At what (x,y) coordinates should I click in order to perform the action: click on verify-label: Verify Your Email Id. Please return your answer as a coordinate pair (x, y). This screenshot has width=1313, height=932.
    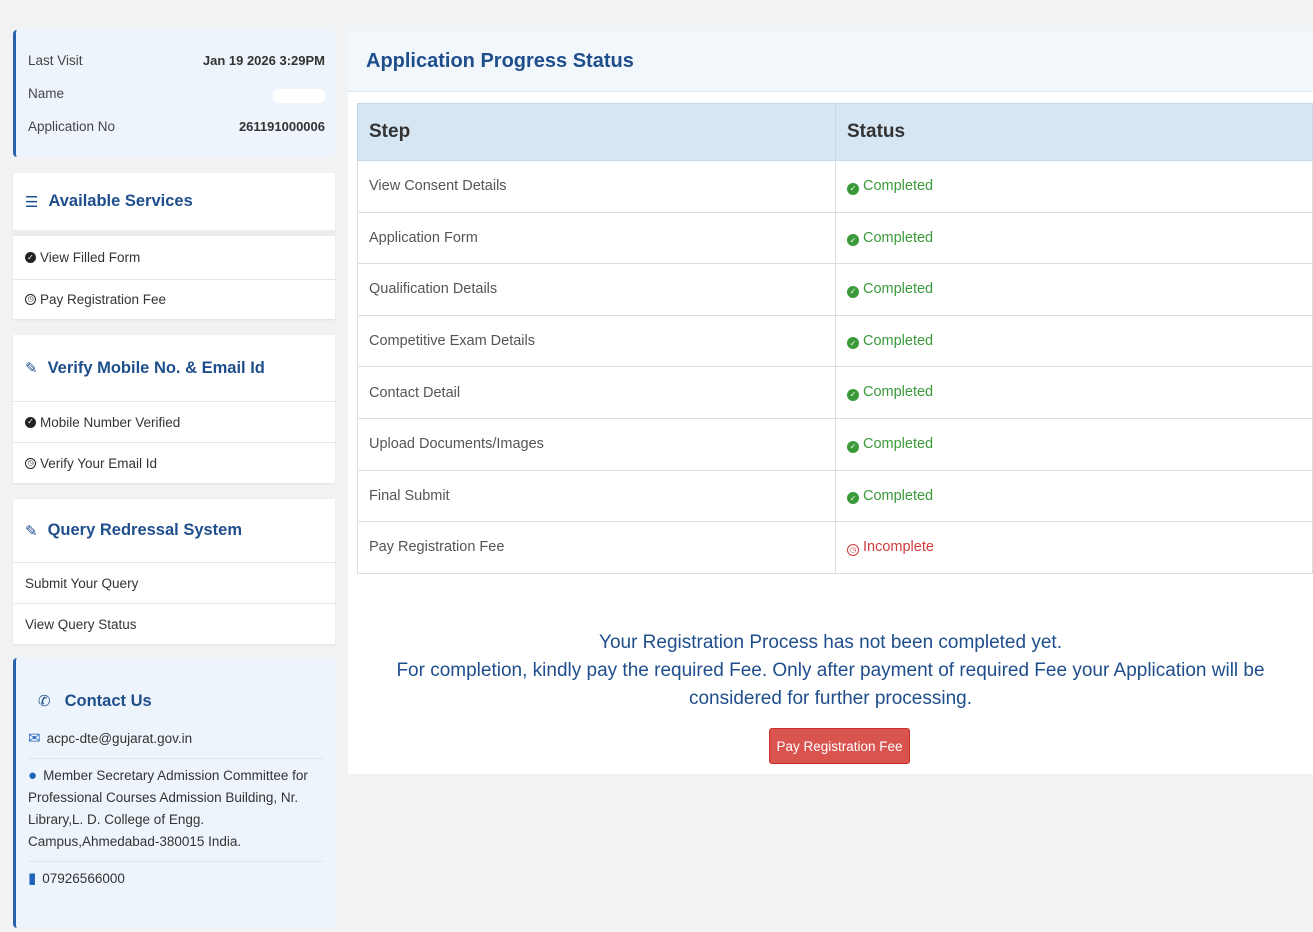
    Looking at the image, I should click on (99, 463).